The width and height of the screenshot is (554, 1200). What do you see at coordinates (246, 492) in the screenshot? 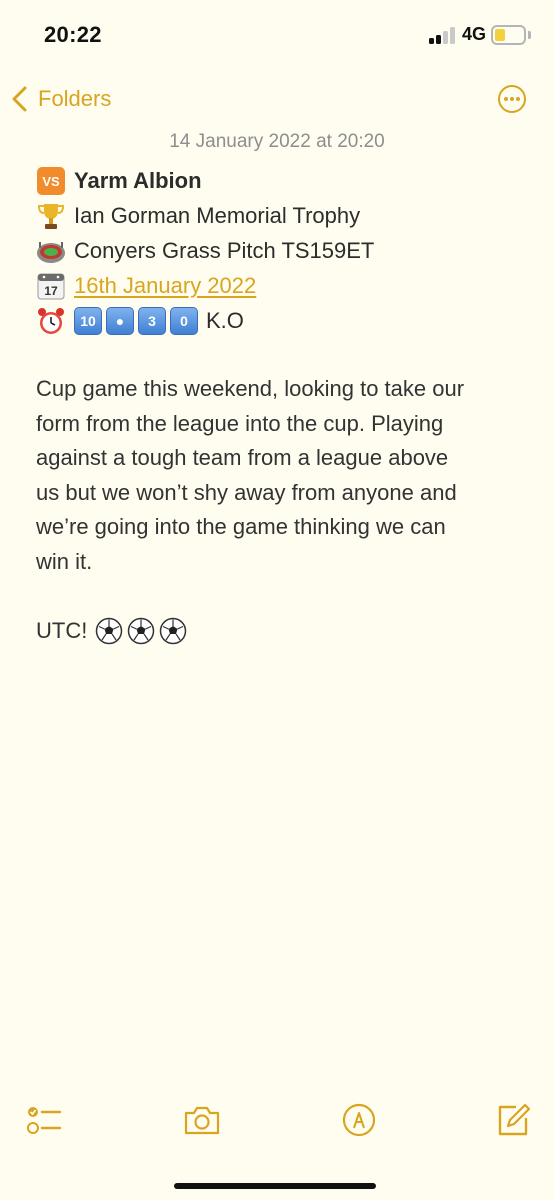
I see `note-body-line: us but we won’t shy away from anyone and` at bounding box center [246, 492].